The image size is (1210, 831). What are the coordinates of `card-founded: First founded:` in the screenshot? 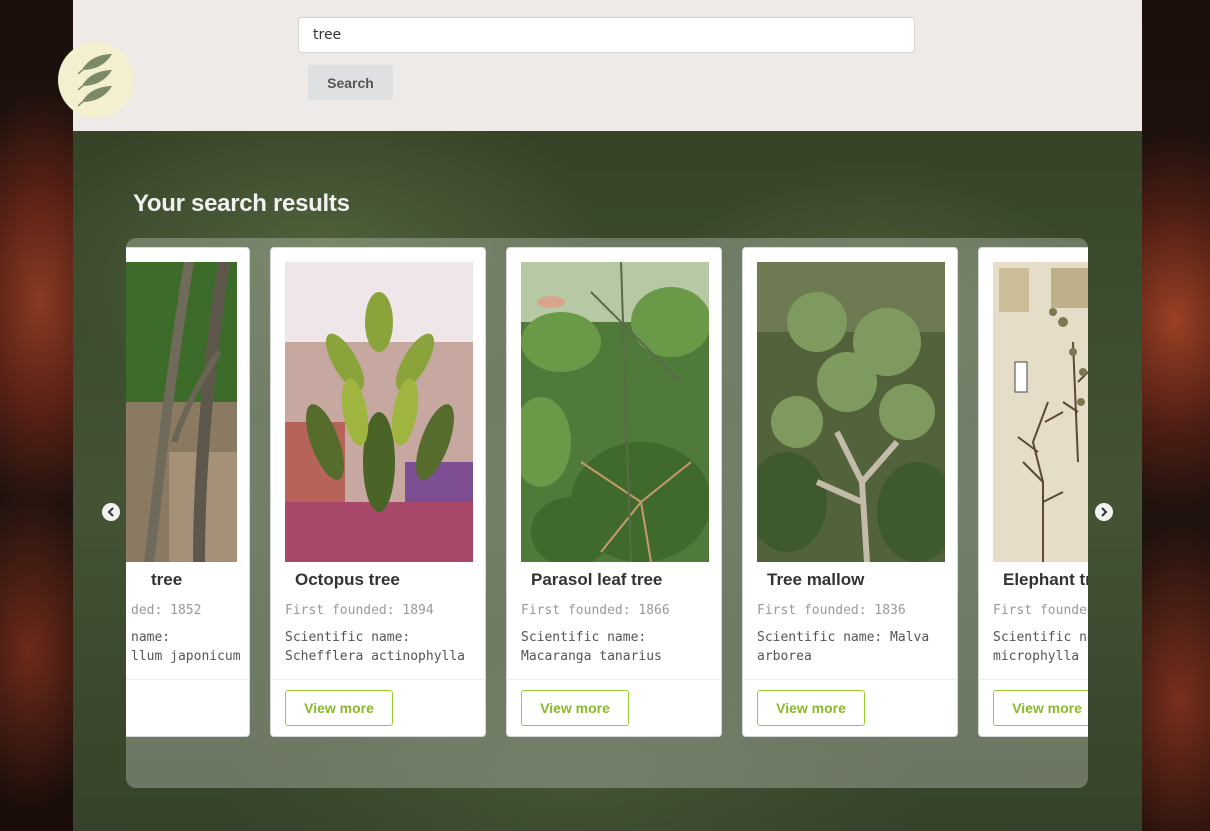 It's located at (1040, 610).